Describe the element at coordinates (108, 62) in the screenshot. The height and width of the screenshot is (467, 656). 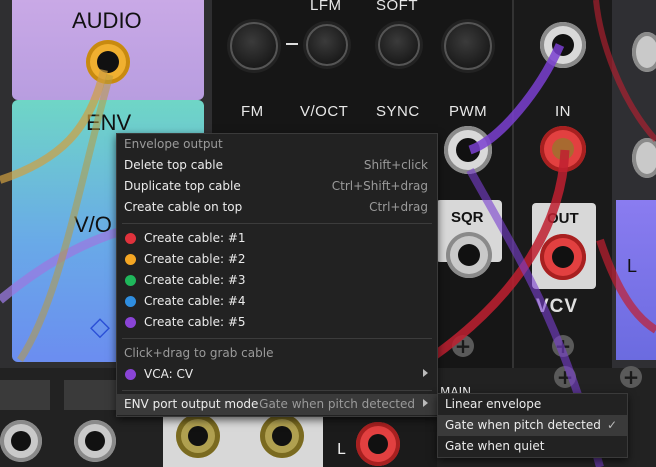
I see `audio-jack` at that location.